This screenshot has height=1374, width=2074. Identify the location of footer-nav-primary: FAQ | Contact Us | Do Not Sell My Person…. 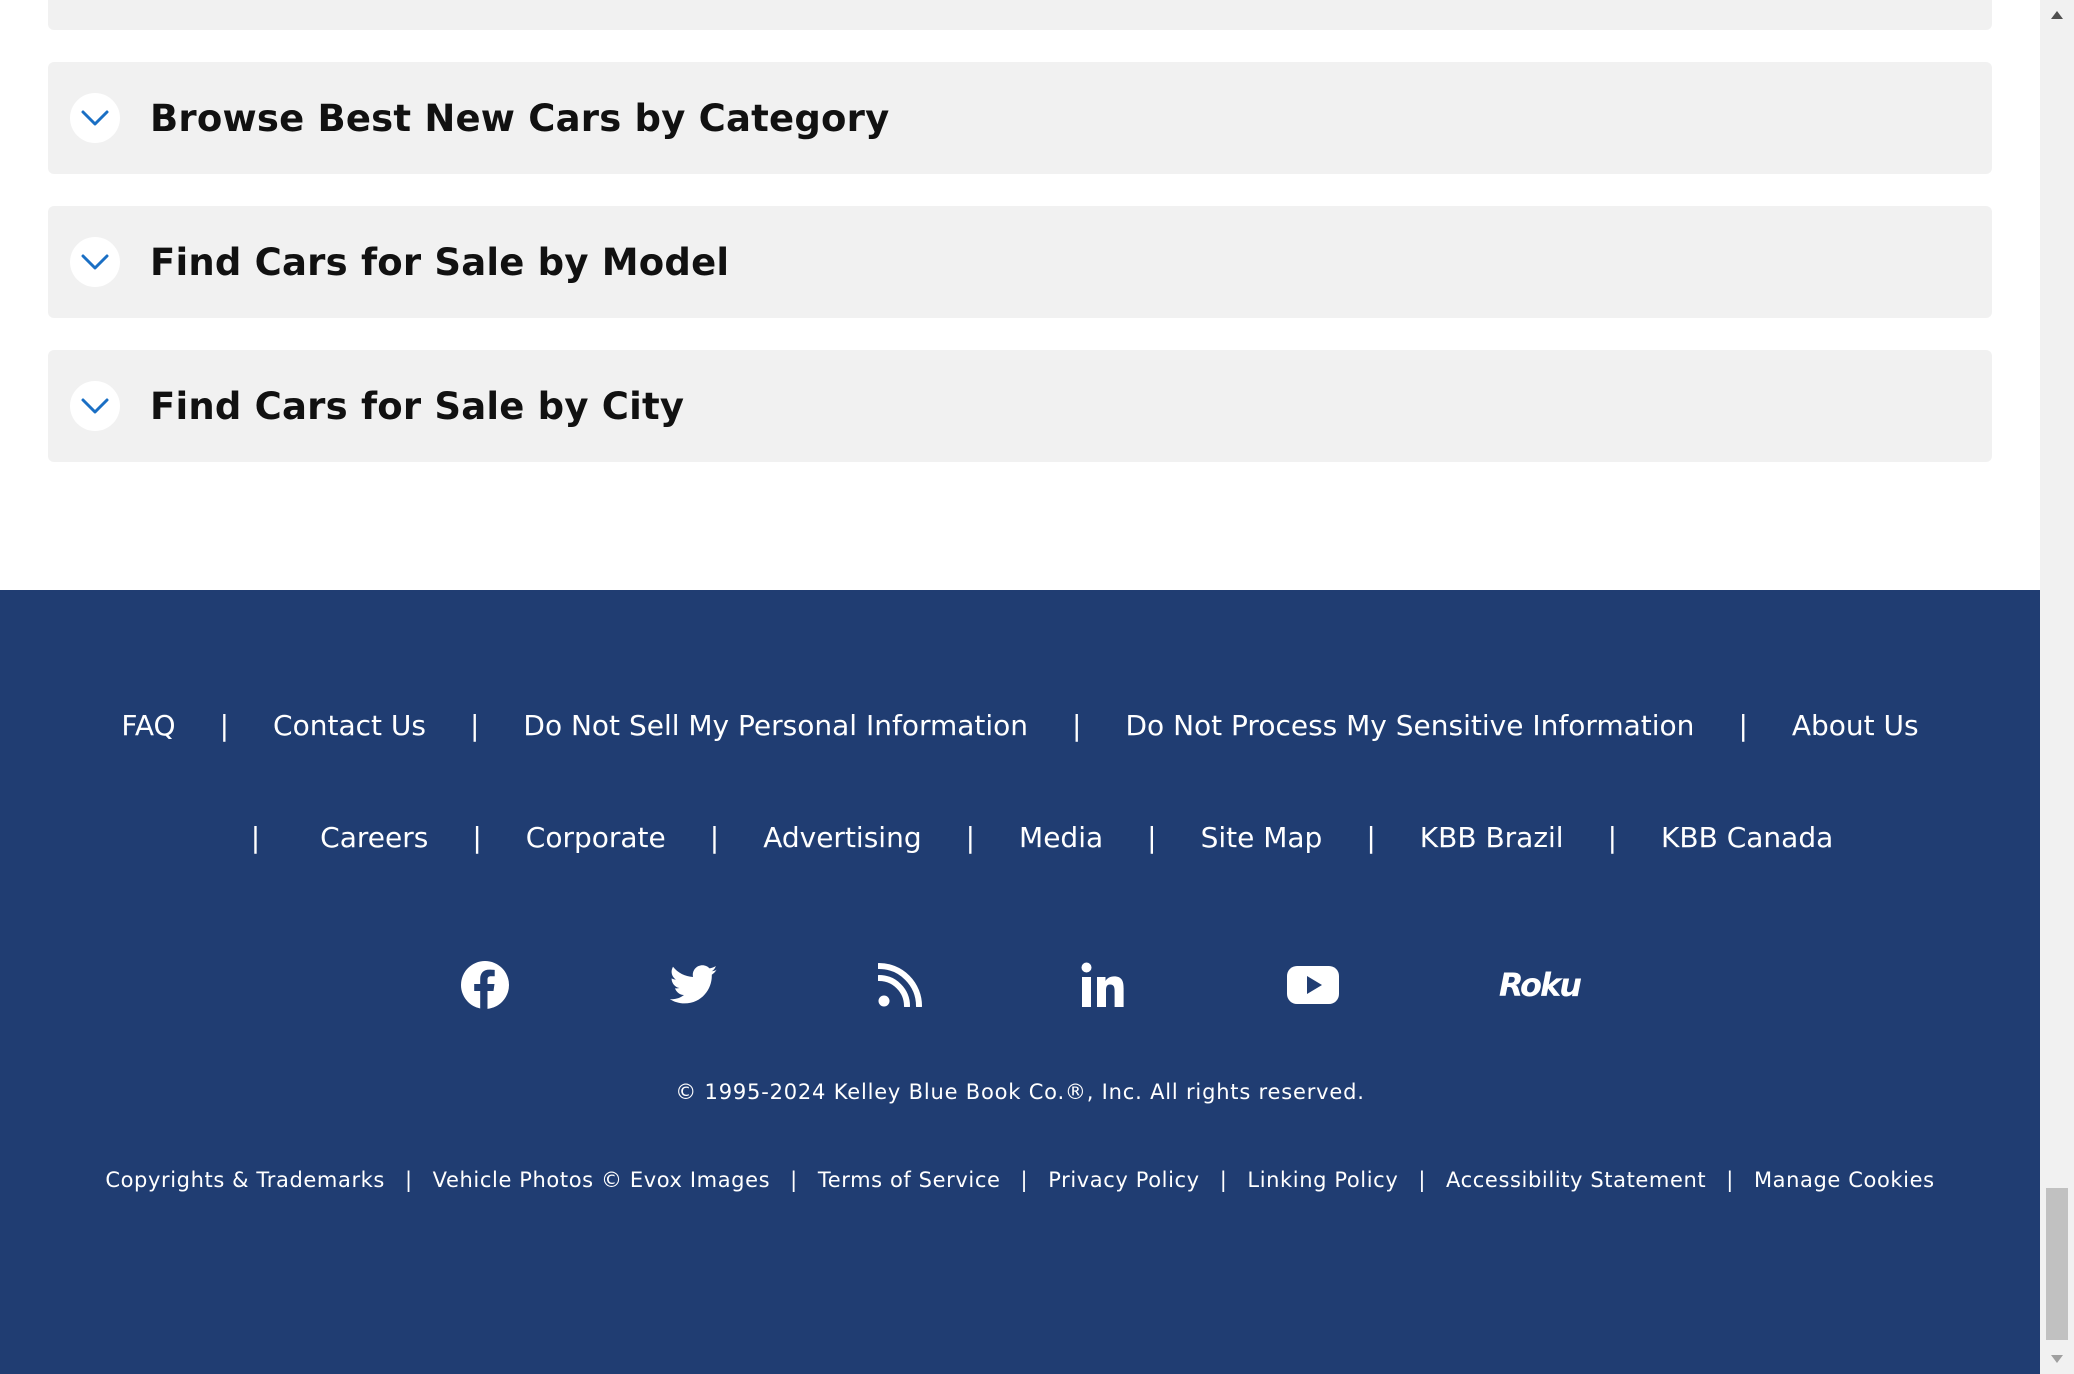
(1020, 725).